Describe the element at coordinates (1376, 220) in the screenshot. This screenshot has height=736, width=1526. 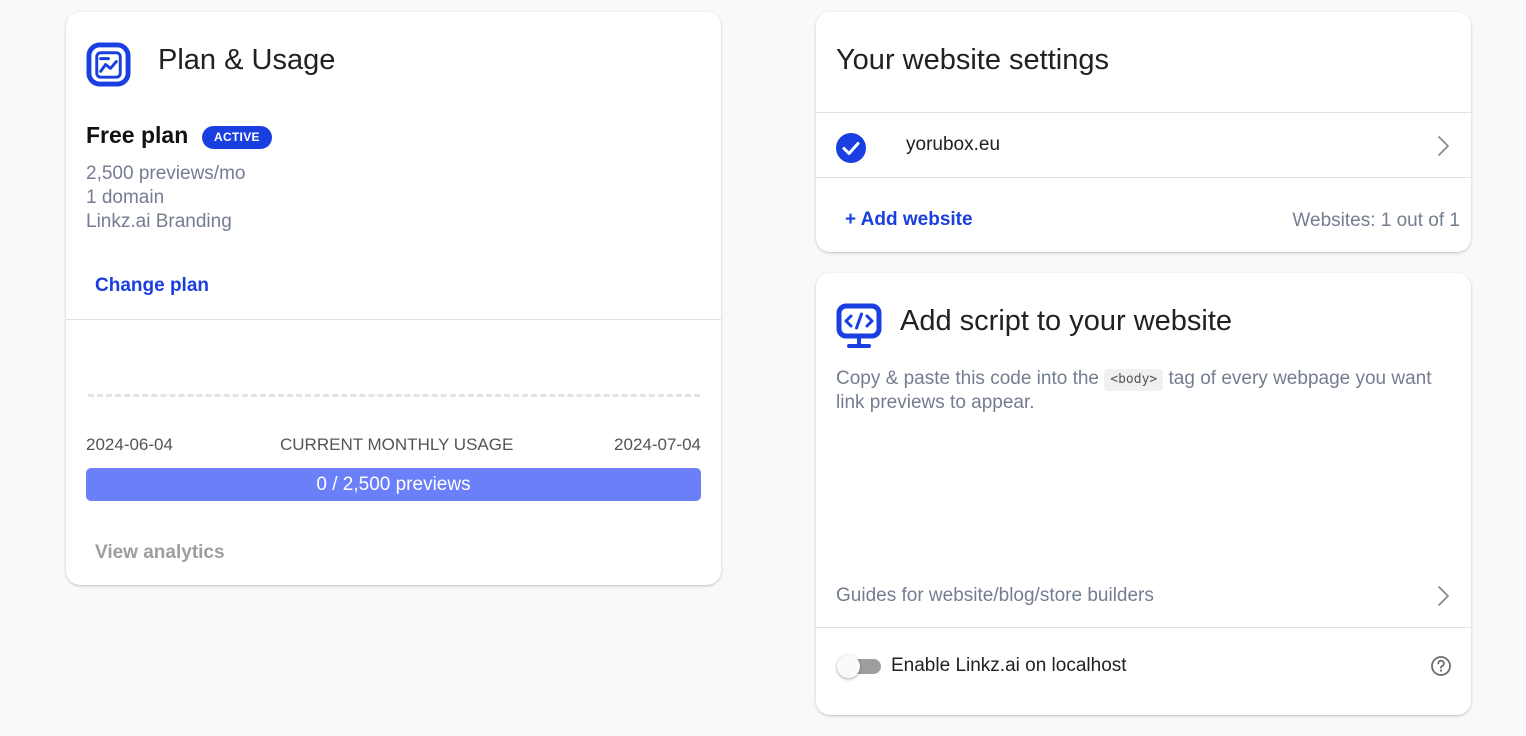
I see `websites-count: Websites: 1 out of 1` at that location.